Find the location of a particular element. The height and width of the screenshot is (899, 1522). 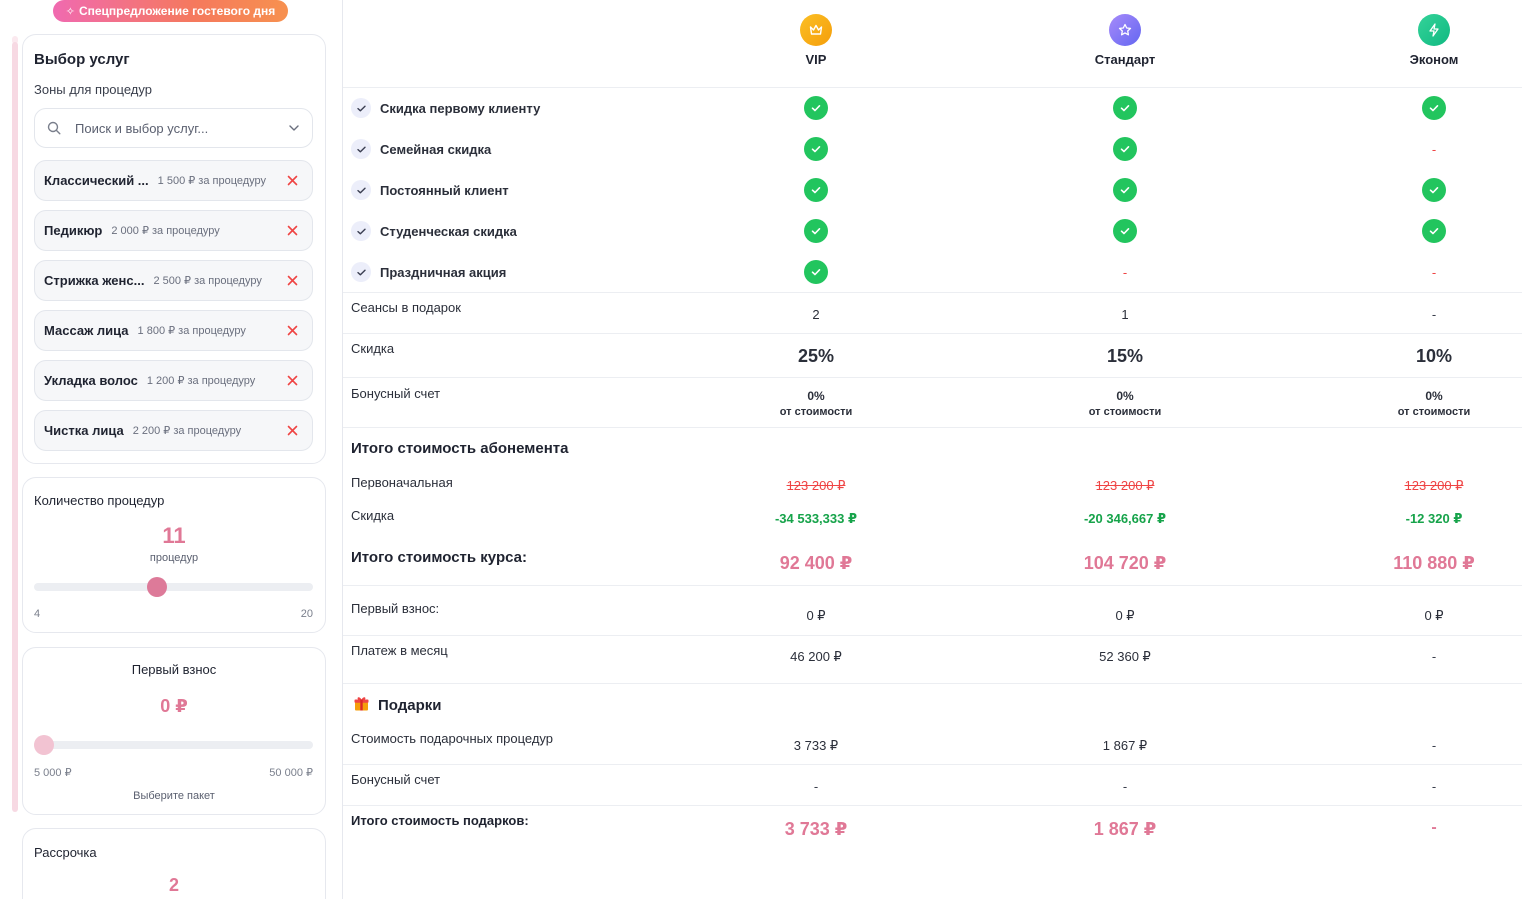

gift-total: 1 867 ₽ is located at coordinates (1125, 829).